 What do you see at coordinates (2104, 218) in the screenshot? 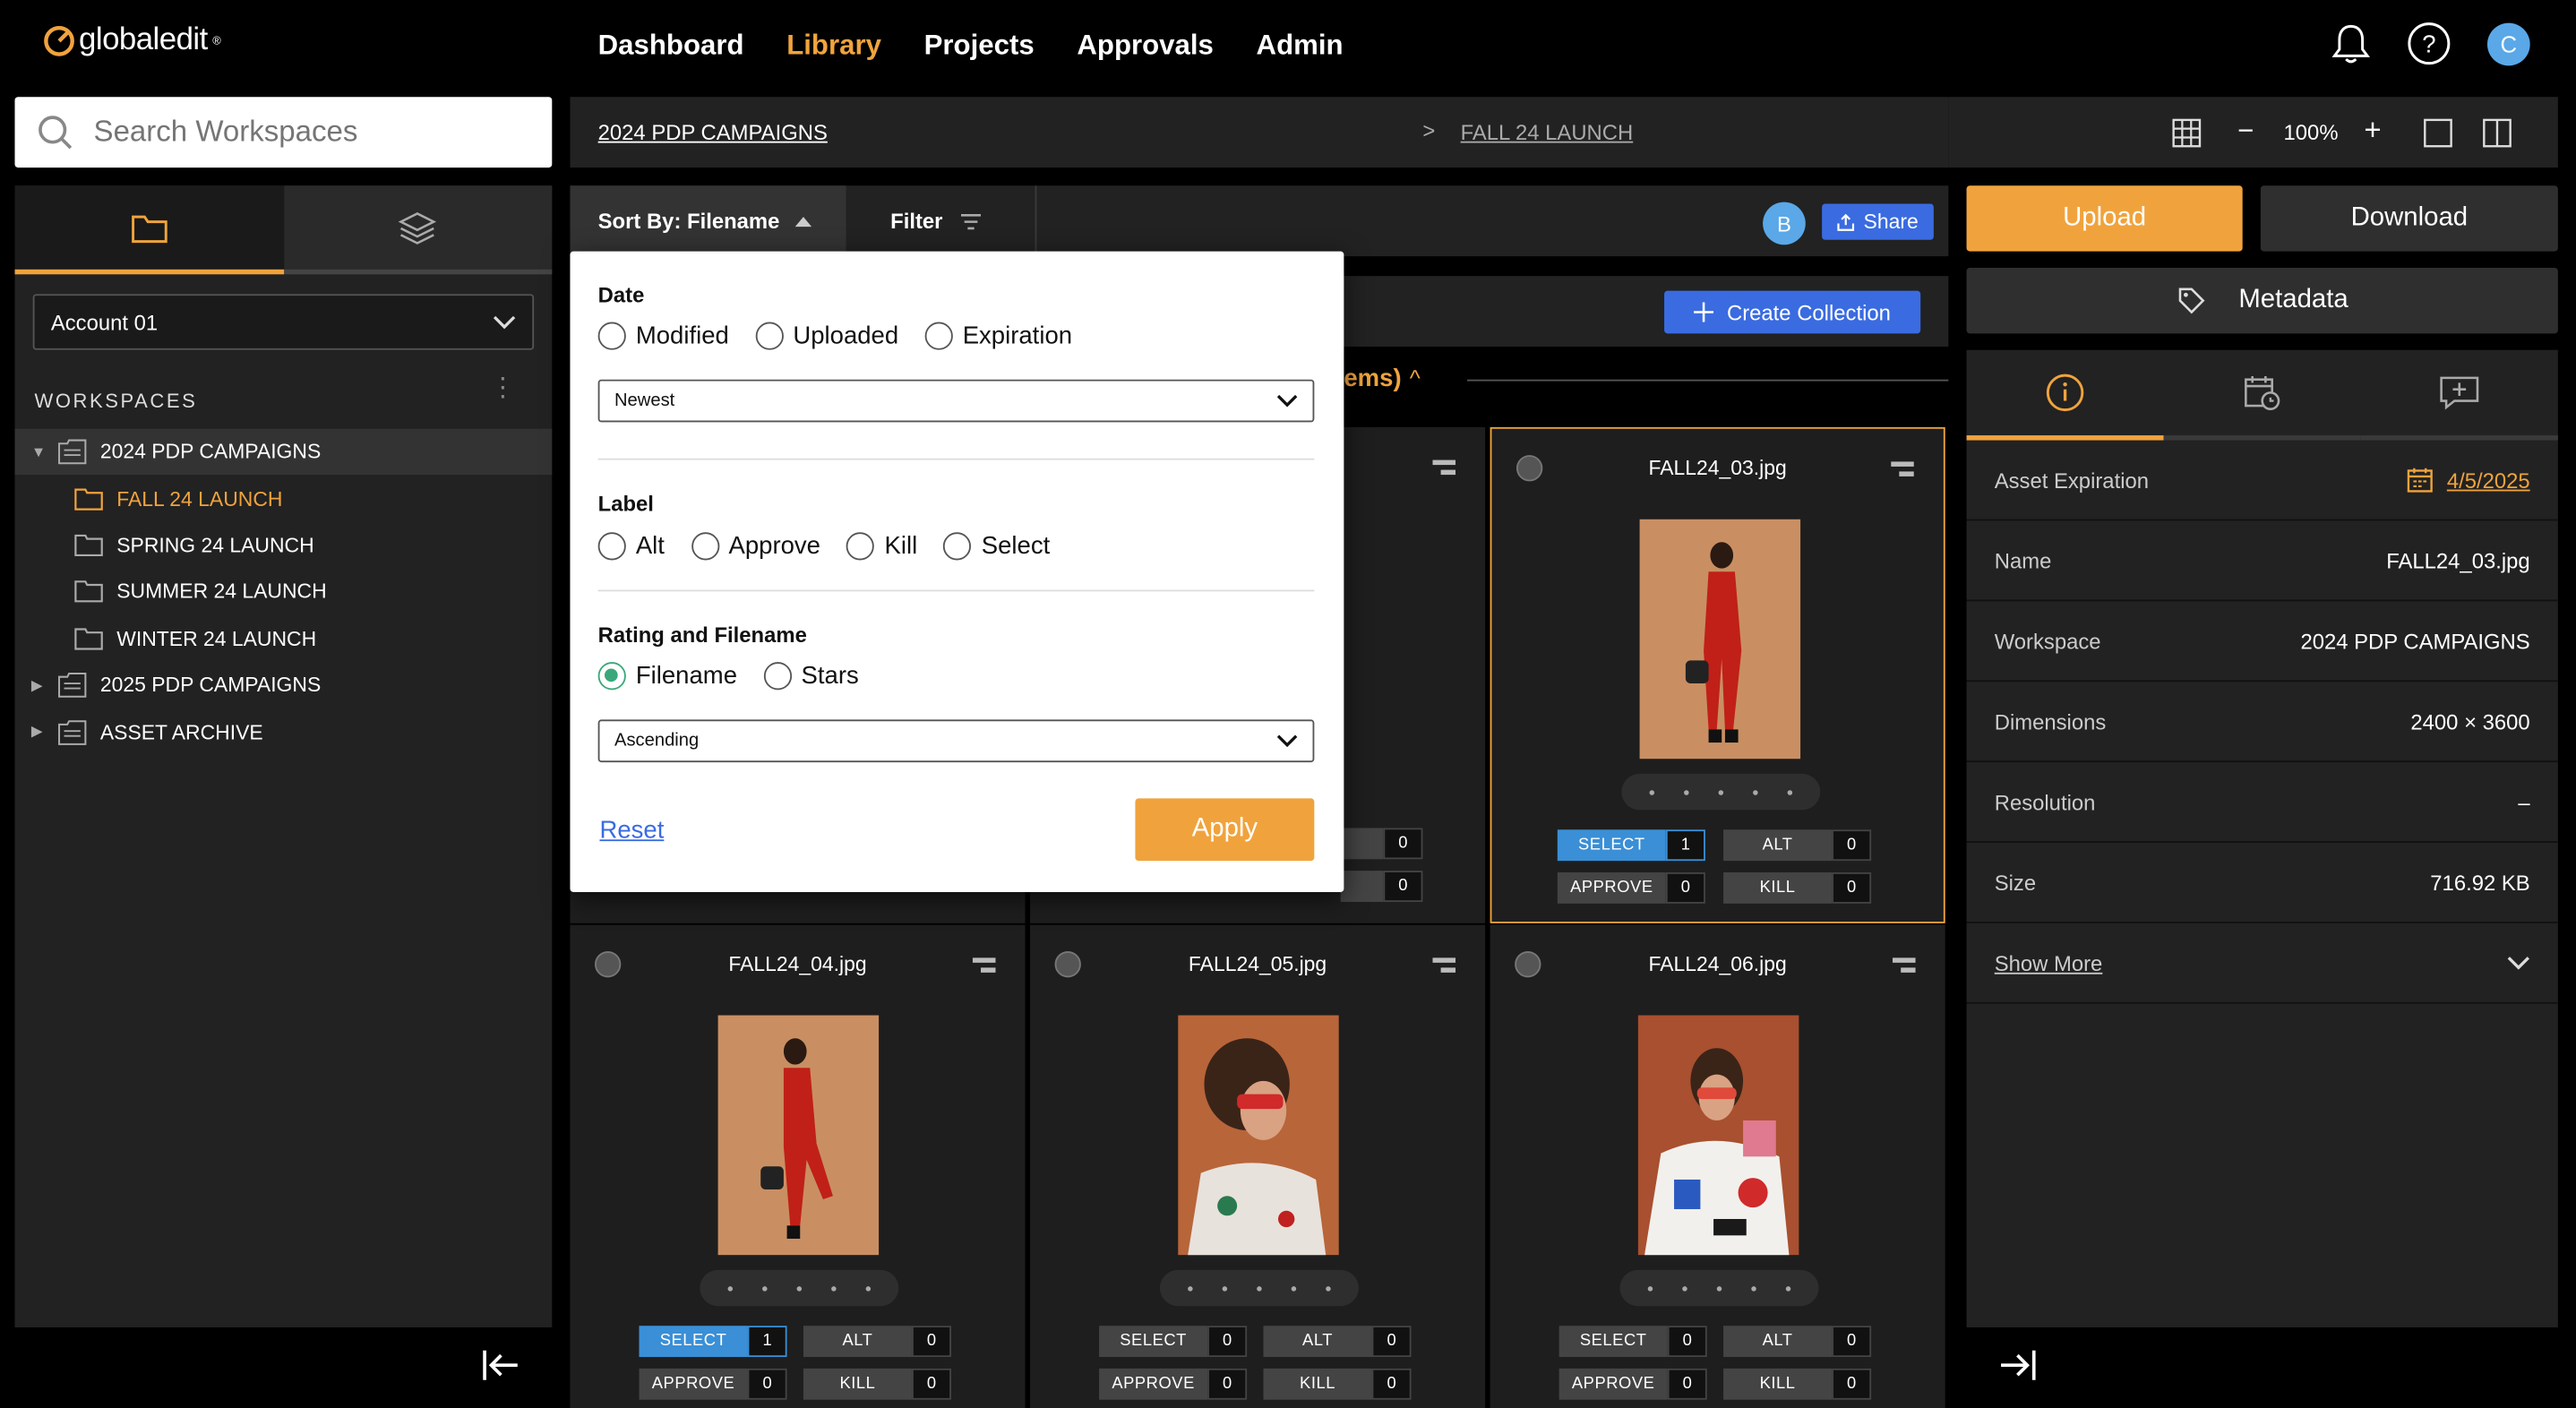
I see `upload-button: Upload` at bounding box center [2104, 218].